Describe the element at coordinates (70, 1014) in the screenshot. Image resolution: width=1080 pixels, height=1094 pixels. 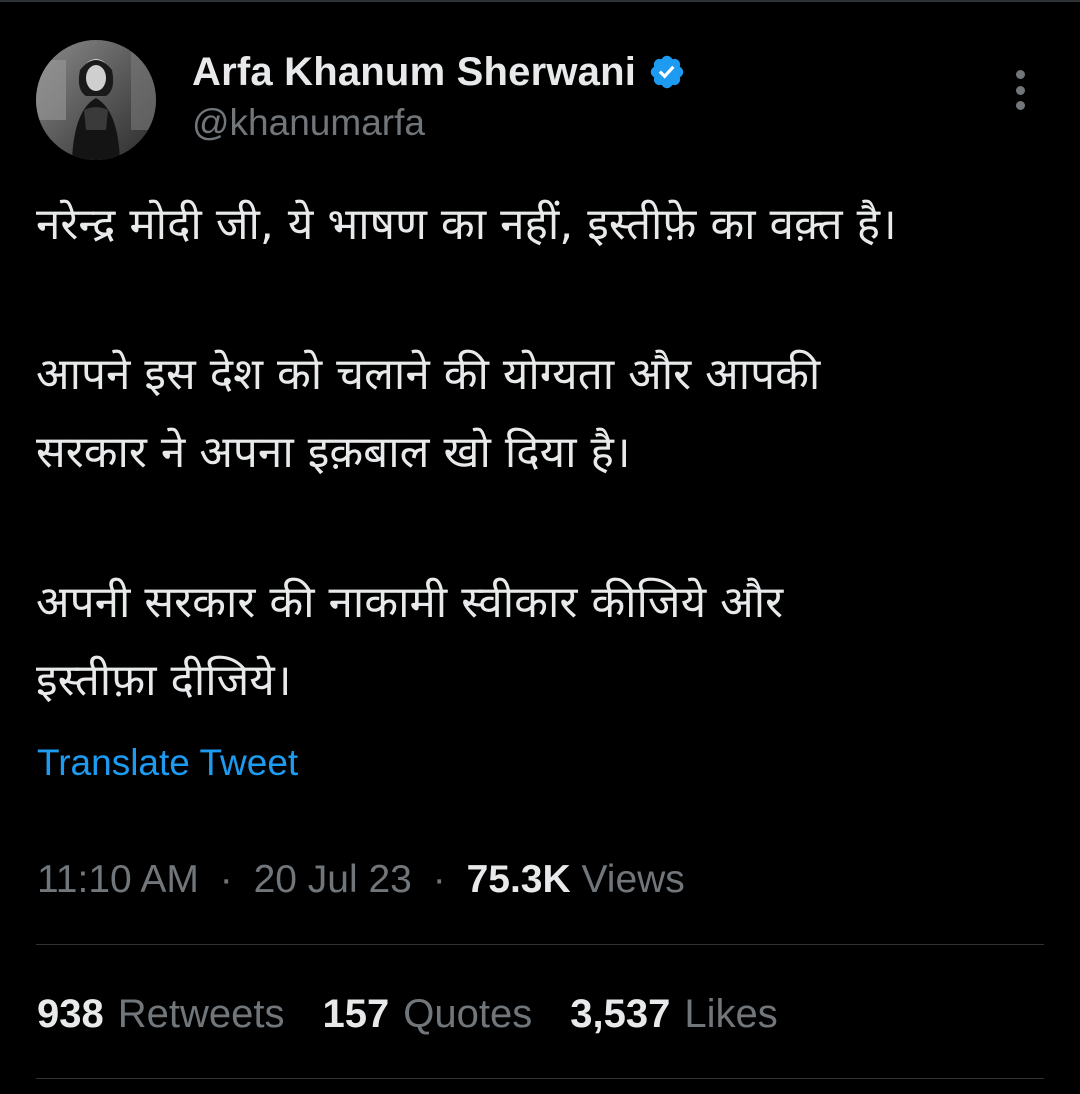
I see `retweets-count: 938` at that location.